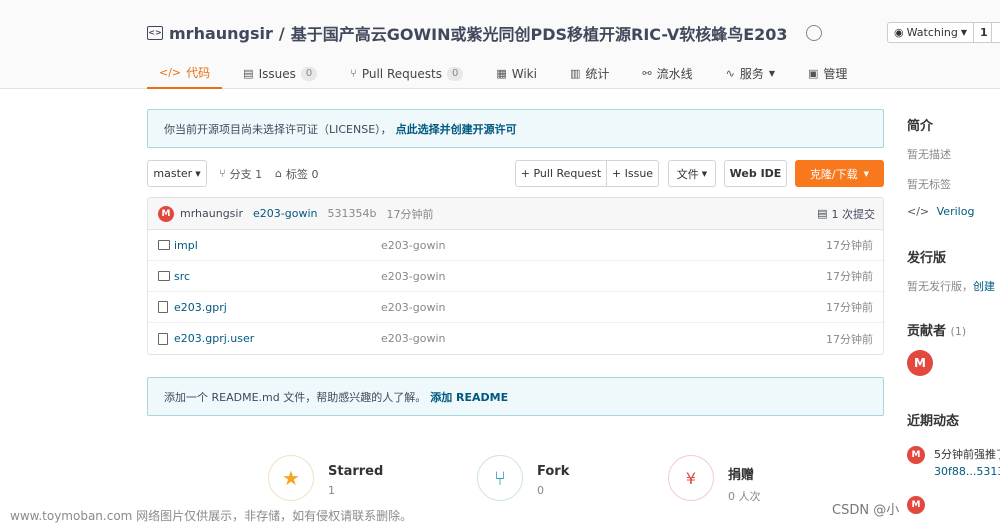 This screenshot has height=523, width=1000. I want to click on branches-link: ⑂ 分支 1, so click(240, 173).